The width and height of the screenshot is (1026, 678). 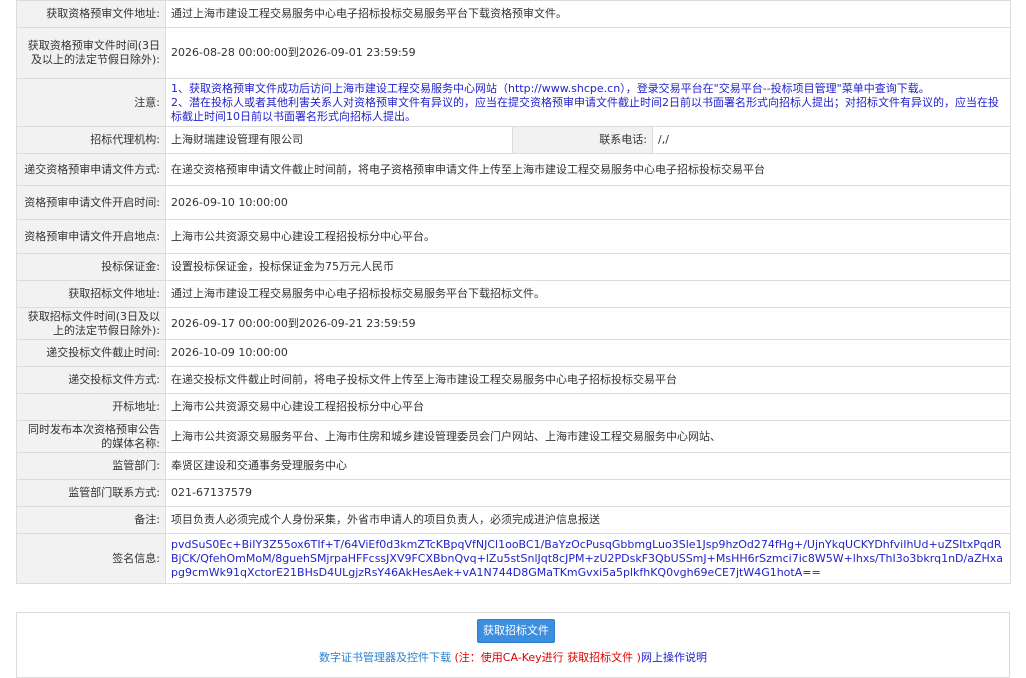 What do you see at coordinates (637, 657) in the screenshot?
I see `ca-key-note-close: )` at bounding box center [637, 657].